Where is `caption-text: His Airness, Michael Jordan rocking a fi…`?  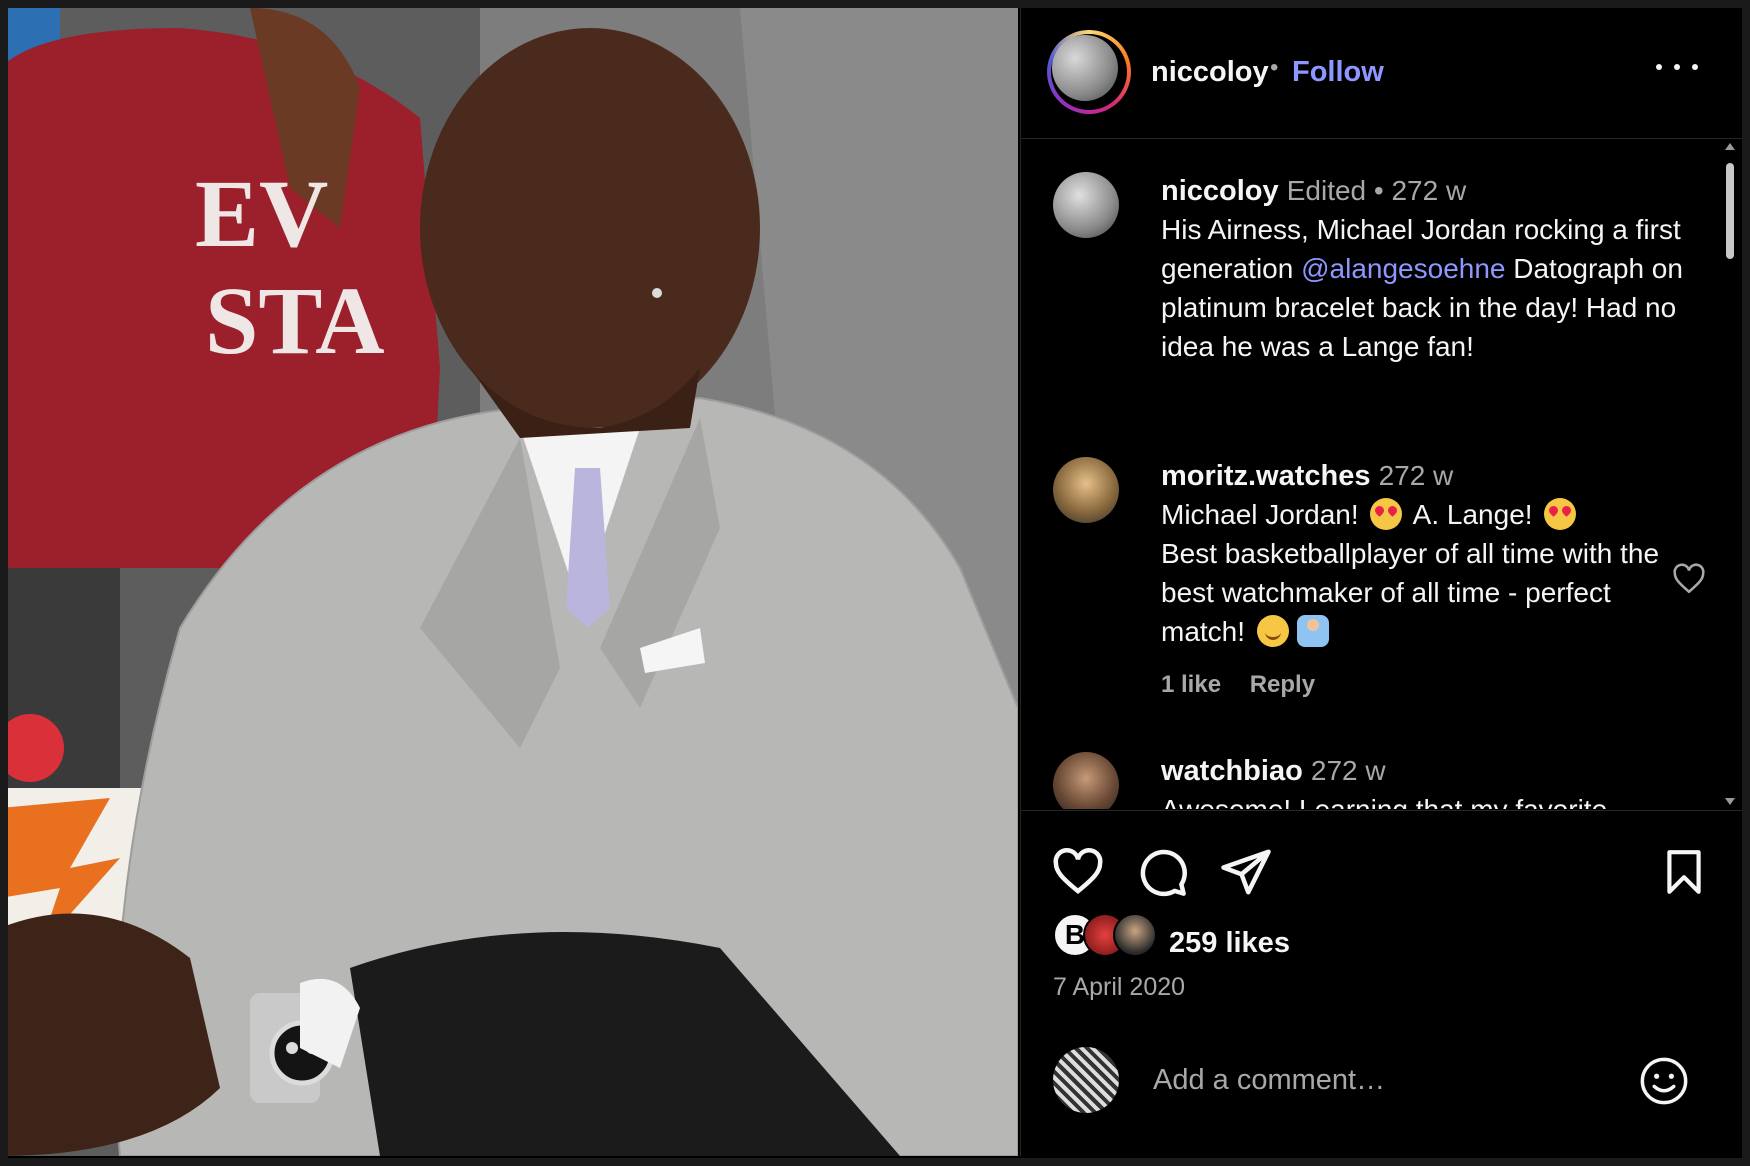
caption-text: His Airness, Michael Jordan rocking a fi… is located at coordinates (1422, 288).